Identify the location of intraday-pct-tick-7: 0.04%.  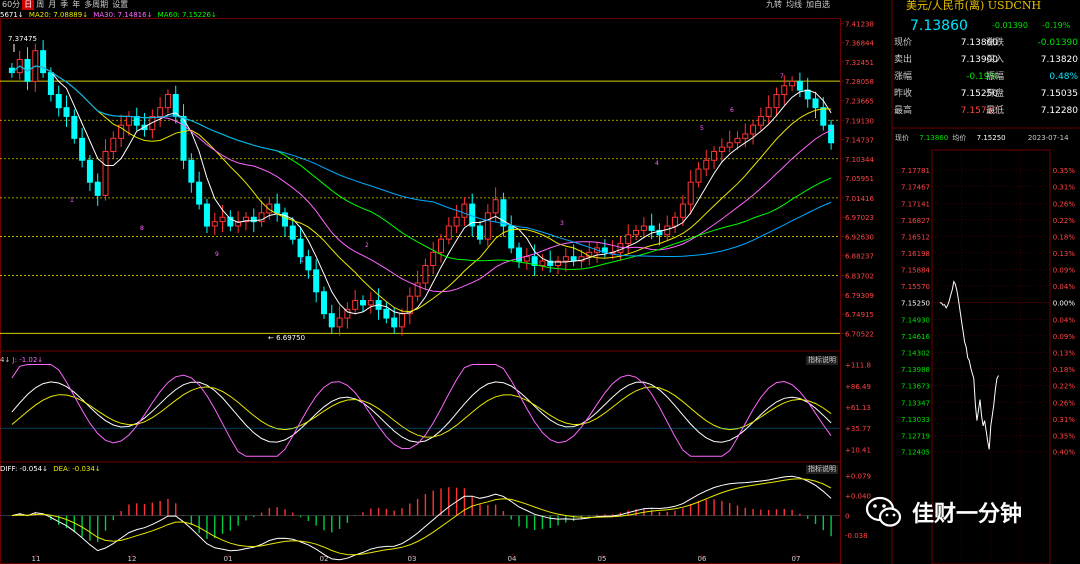
(1064, 287).